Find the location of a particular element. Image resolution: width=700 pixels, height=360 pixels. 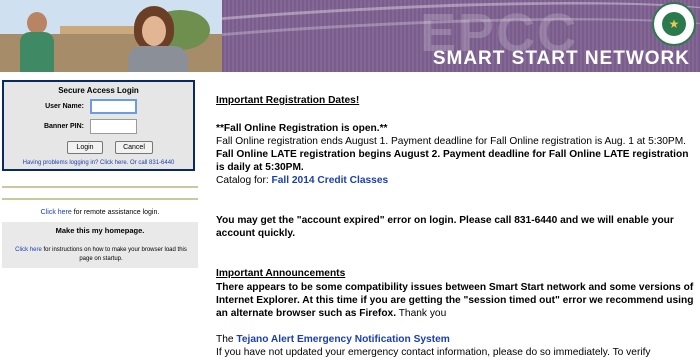

site-title: SMART START NETWORK is located at coordinates (561, 58).